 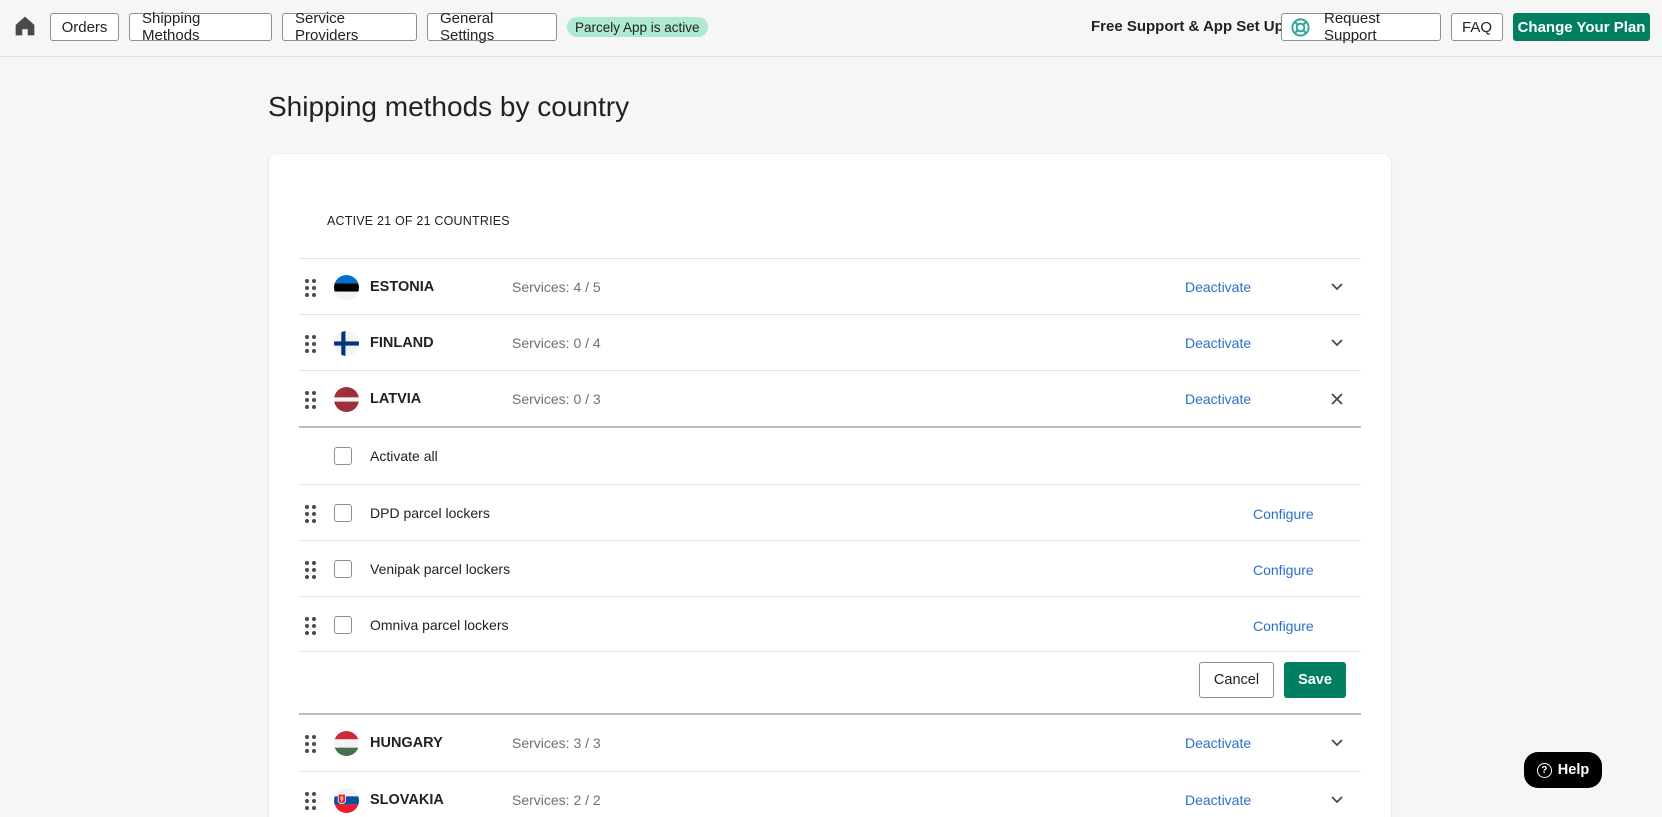 I want to click on request-support-button: Request Support, so click(x=1361, y=27).